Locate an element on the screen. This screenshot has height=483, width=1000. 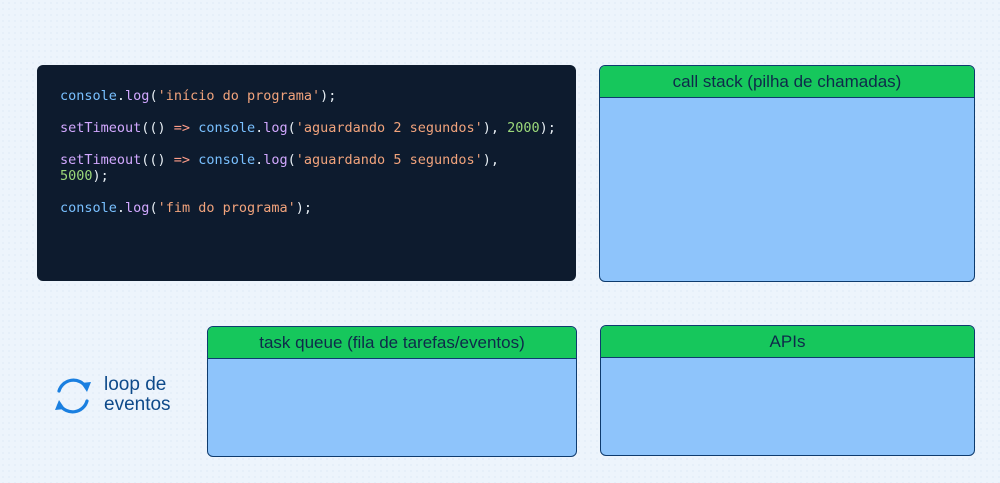
code-token: 5000 is located at coordinates (76, 176).